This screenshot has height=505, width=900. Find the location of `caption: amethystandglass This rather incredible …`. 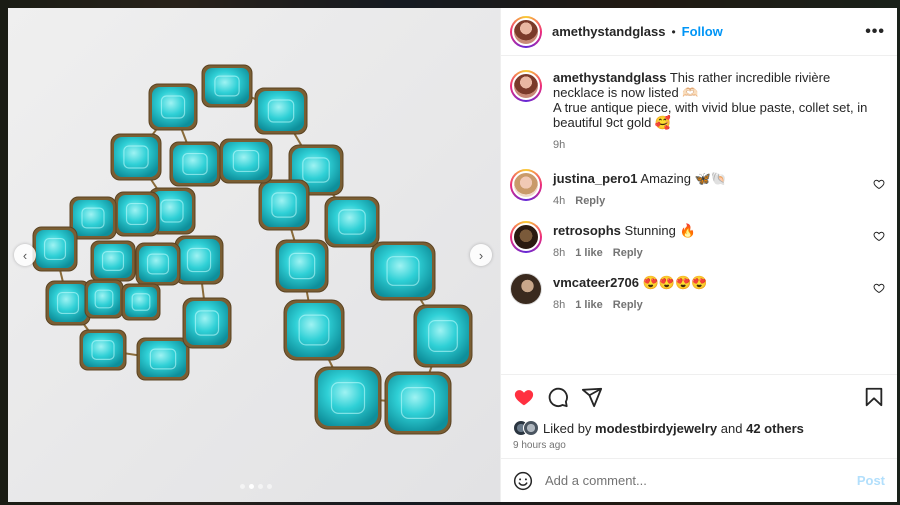

caption: amethystandglass This rather incredible … is located at coordinates (697, 111).